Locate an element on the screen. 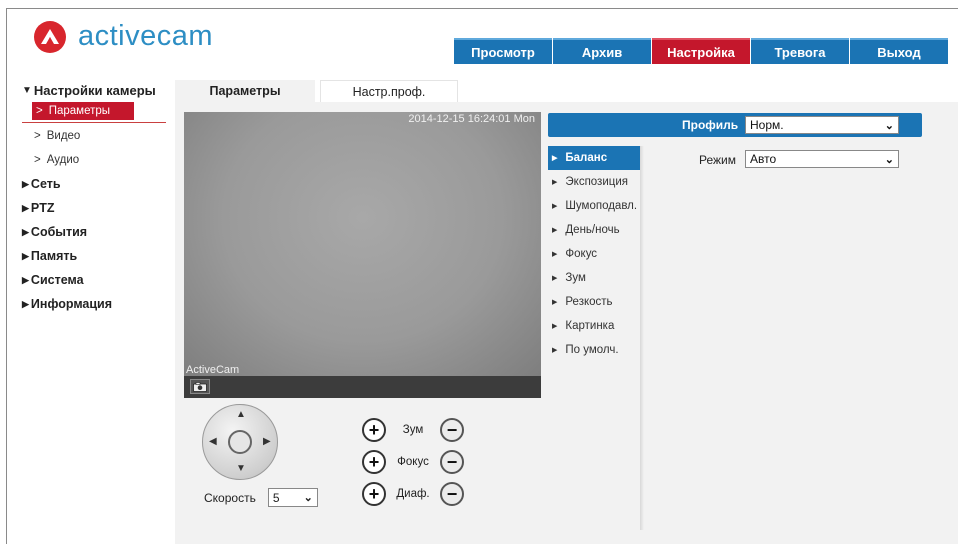  menu-item-focus: ▶ Фокус is located at coordinates (595, 254).